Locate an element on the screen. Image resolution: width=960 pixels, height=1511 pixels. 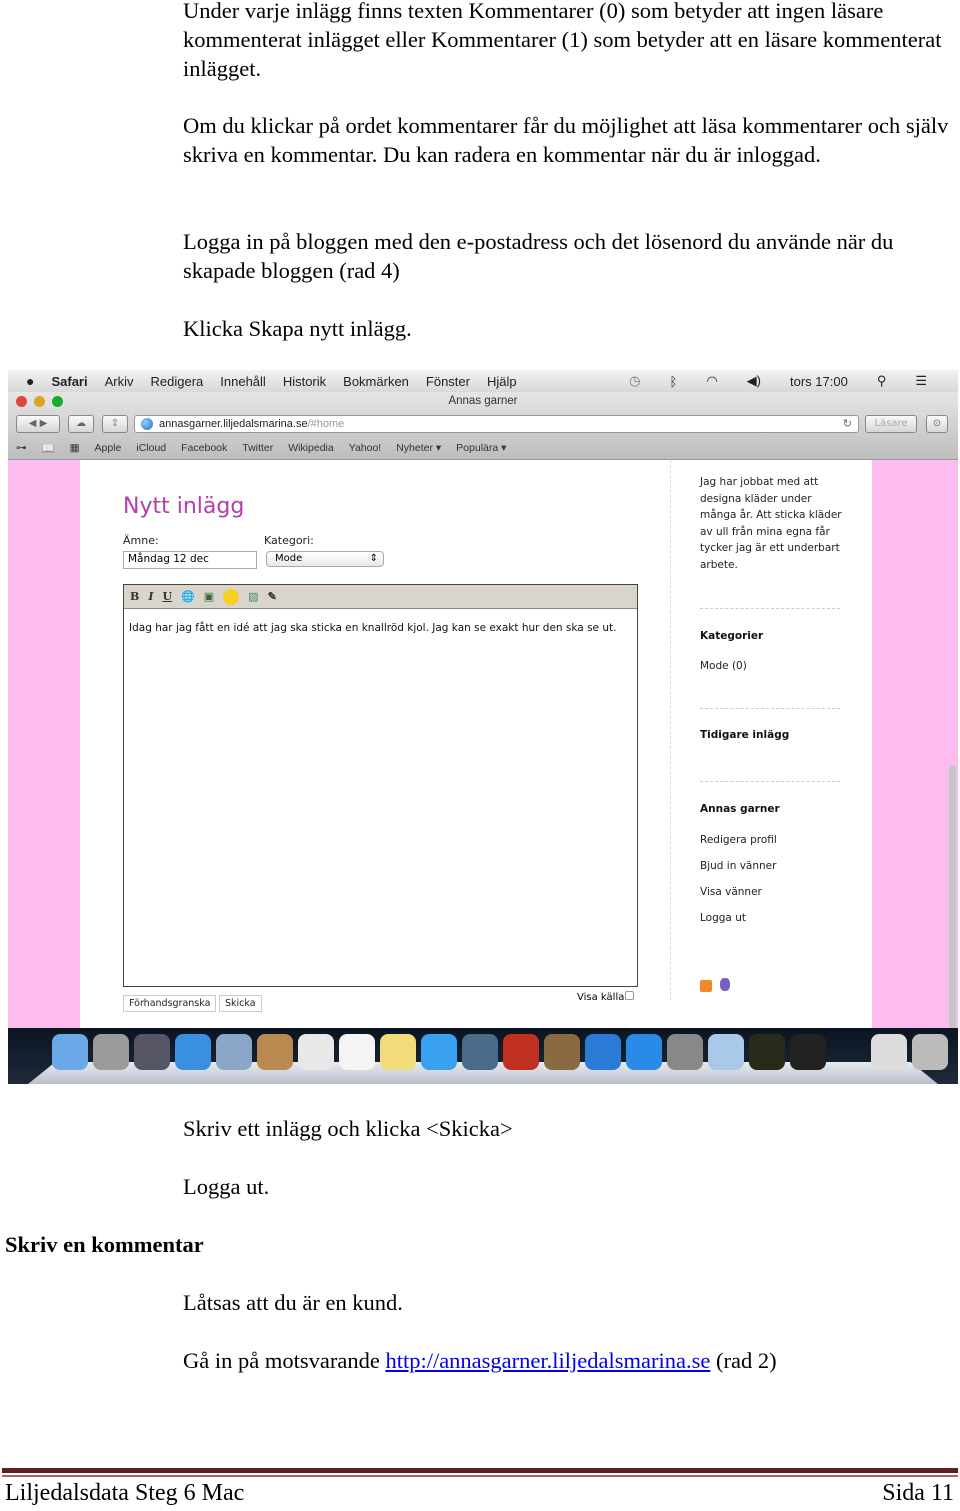
menu-arkiv: Arkiv is located at coordinates (119, 381).